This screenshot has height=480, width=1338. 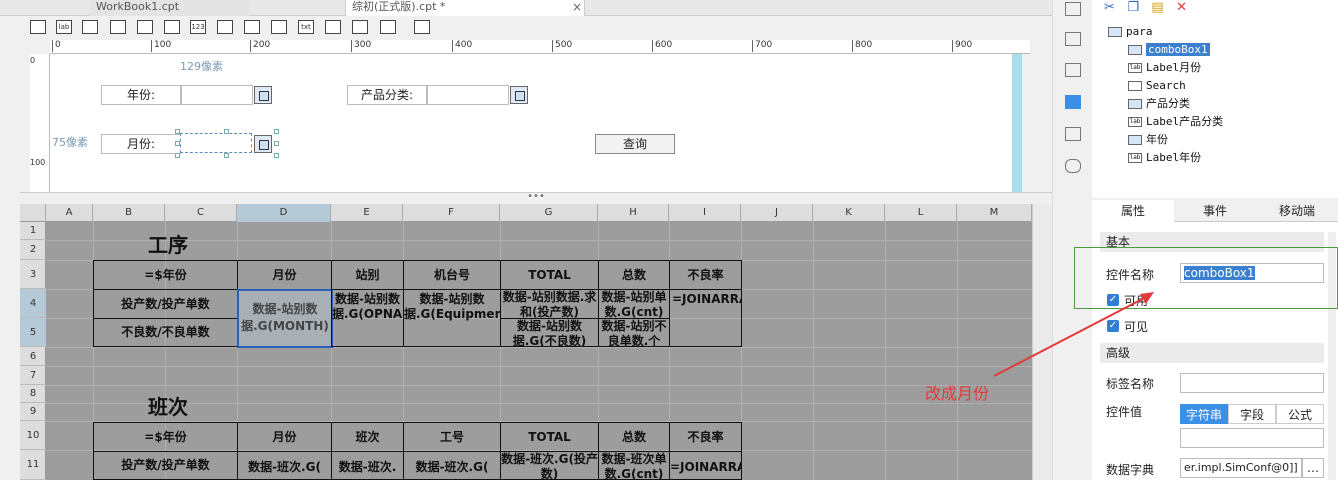 What do you see at coordinates (1164, 68) in the screenshot?
I see `tree-node-label-month: lab Label月份` at bounding box center [1164, 68].